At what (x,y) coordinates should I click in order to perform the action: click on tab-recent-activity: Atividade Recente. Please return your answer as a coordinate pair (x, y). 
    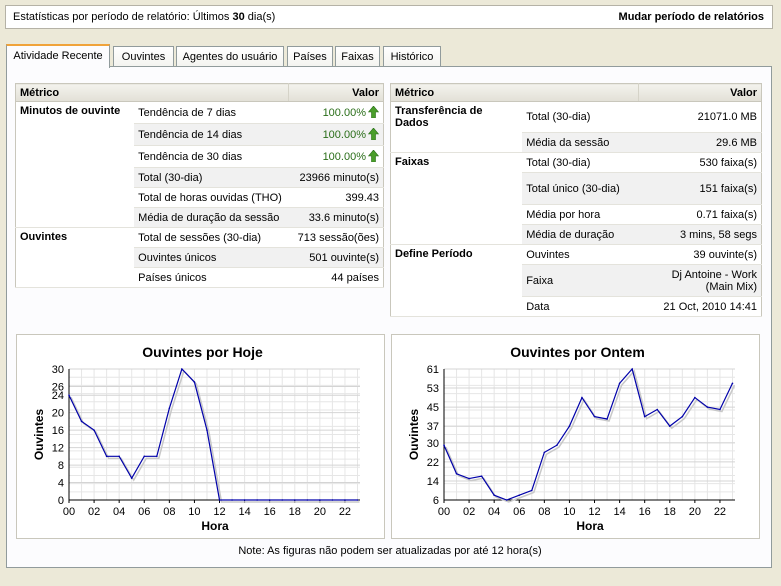
    Looking at the image, I should click on (58, 56).